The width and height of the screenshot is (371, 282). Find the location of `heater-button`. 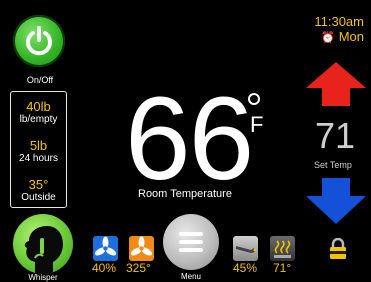

heater-button is located at coordinates (282, 248).